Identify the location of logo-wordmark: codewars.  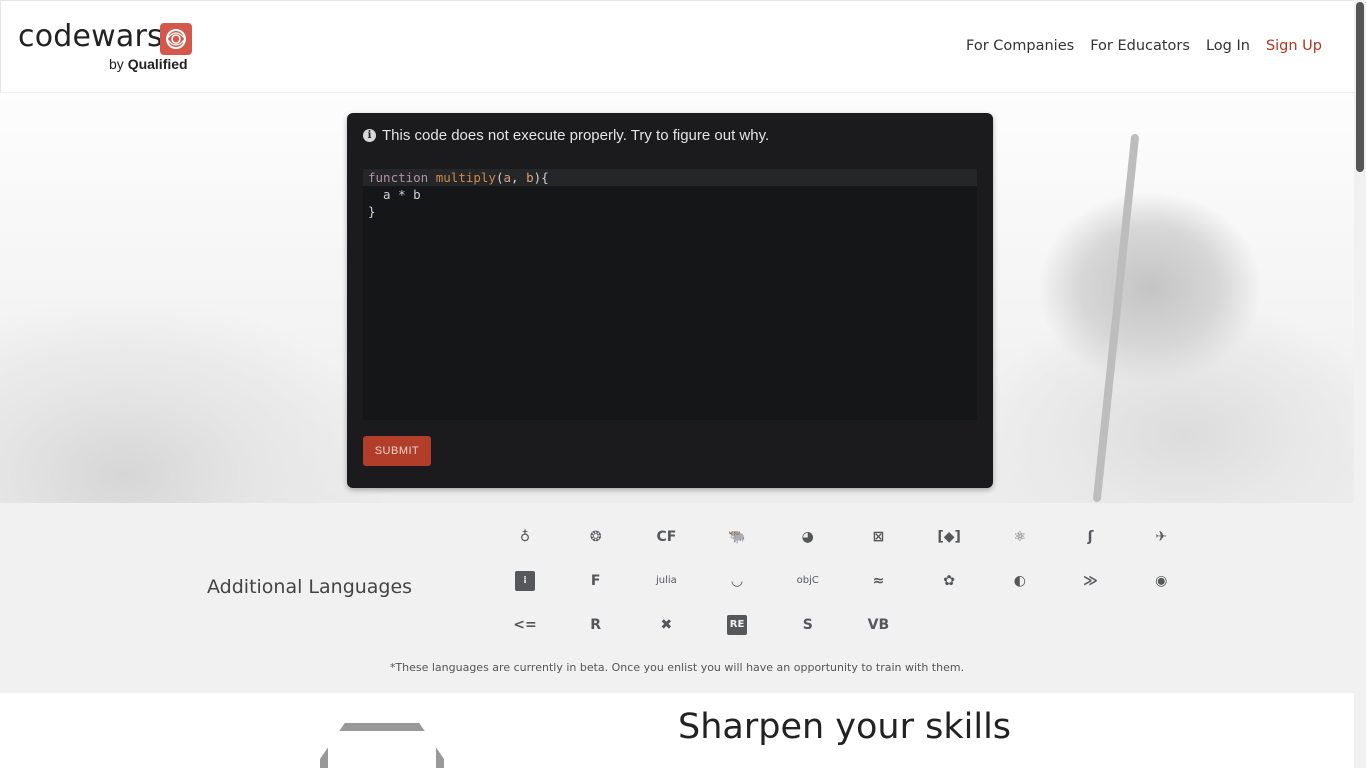
(90, 36).